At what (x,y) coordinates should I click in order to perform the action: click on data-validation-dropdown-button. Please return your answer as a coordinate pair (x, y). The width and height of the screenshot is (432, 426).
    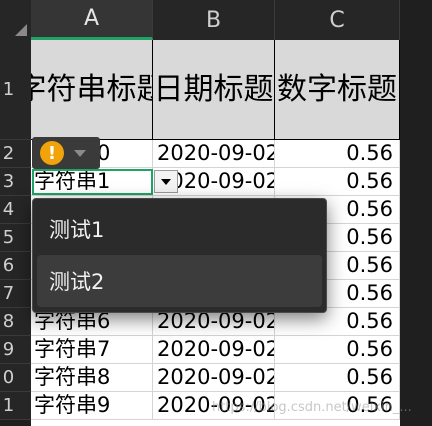
    Looking at the image, I should click on (166, 181).